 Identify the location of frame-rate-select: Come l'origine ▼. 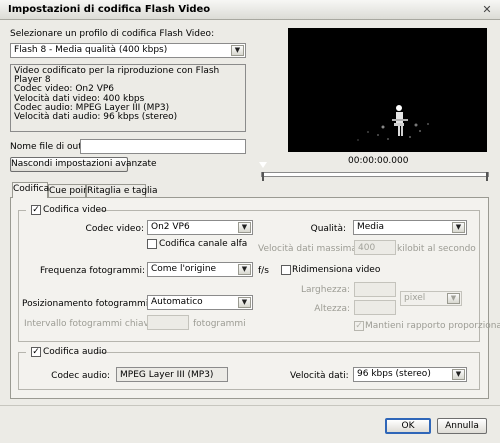
(200, 269).